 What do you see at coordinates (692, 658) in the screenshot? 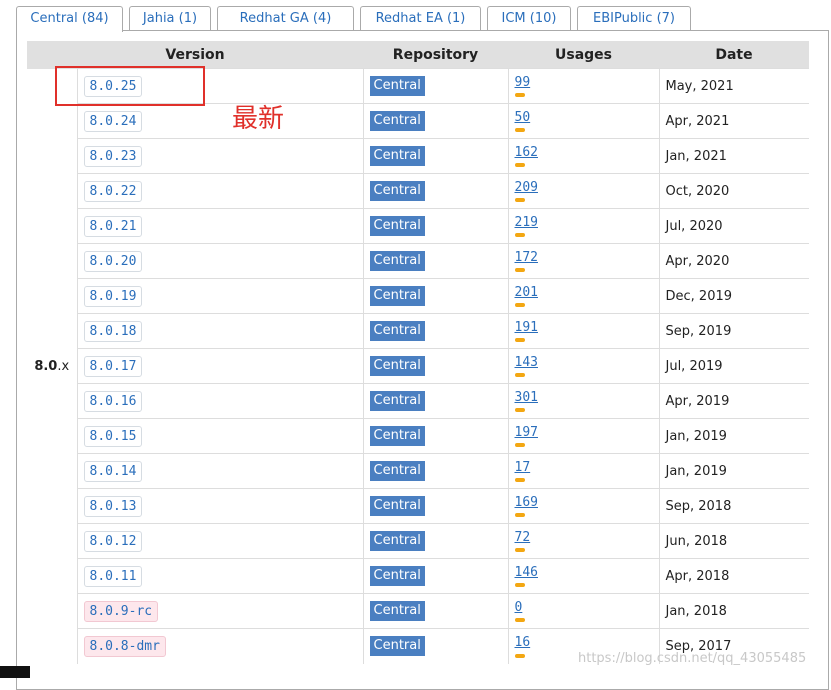
I see `watermark: https://blog.csdn.net/qq_43055485` at bounding box center [692, 658].